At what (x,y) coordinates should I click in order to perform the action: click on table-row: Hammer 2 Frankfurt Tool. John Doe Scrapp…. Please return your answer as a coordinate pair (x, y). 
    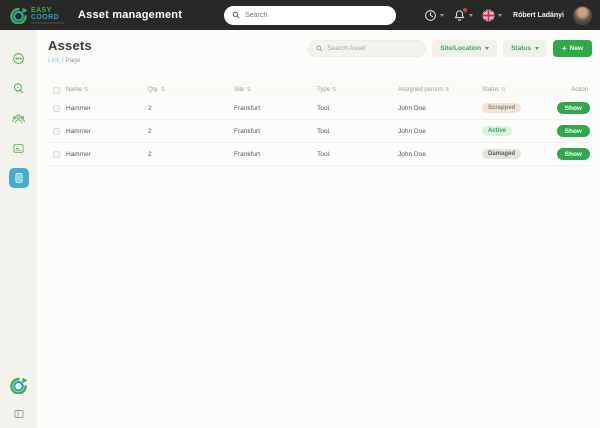
    Looking at the image, I should click on (320, 108).